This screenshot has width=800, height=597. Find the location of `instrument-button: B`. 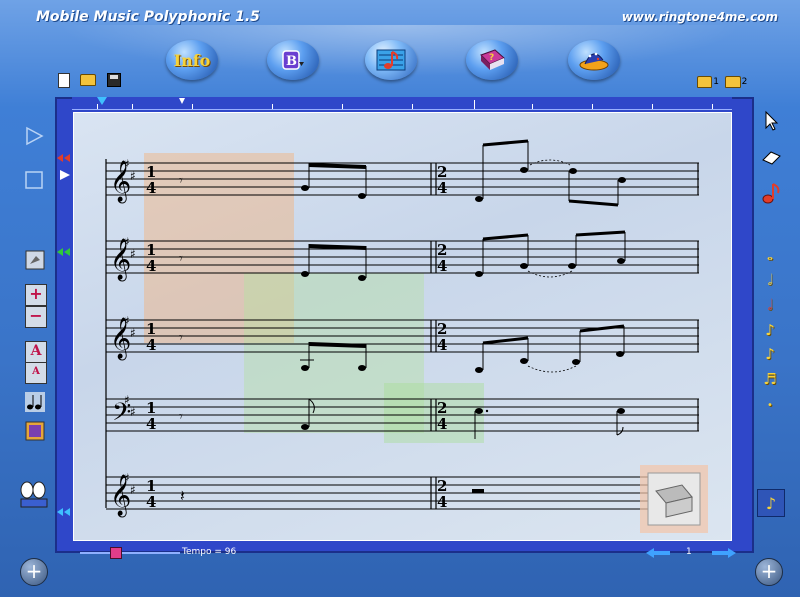

instrument-button: B is located at coordinates (293, 60).